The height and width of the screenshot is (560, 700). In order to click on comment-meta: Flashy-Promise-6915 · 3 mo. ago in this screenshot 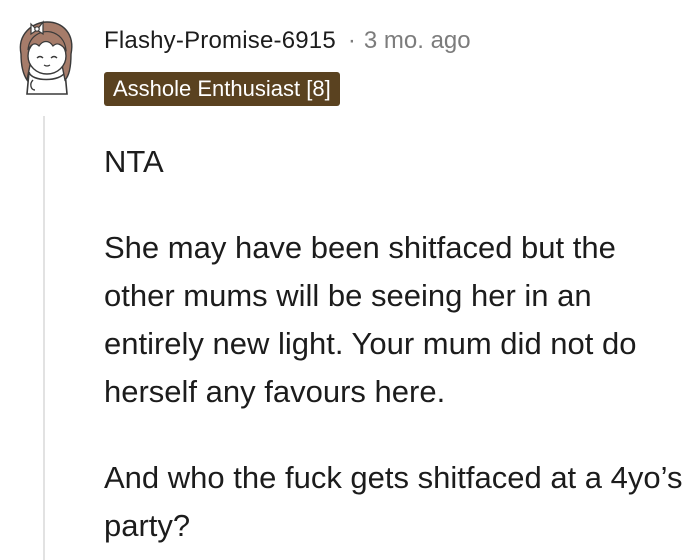, I will do `click(287, 41)`.